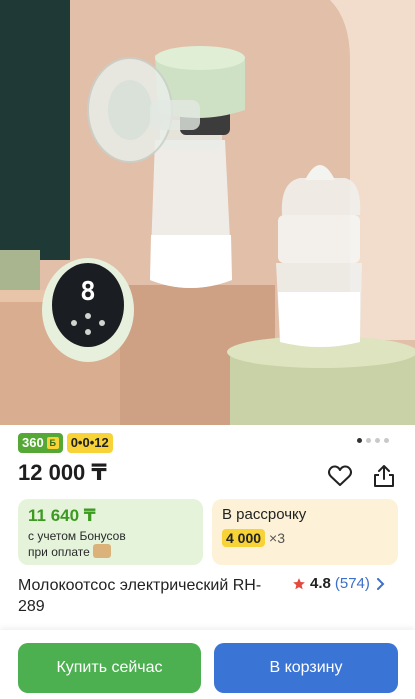 This screenshot has width=415, height=699. Describe the element at coordinates (352, 583) in the screenshot. I see `review-count: (574)` at that location.